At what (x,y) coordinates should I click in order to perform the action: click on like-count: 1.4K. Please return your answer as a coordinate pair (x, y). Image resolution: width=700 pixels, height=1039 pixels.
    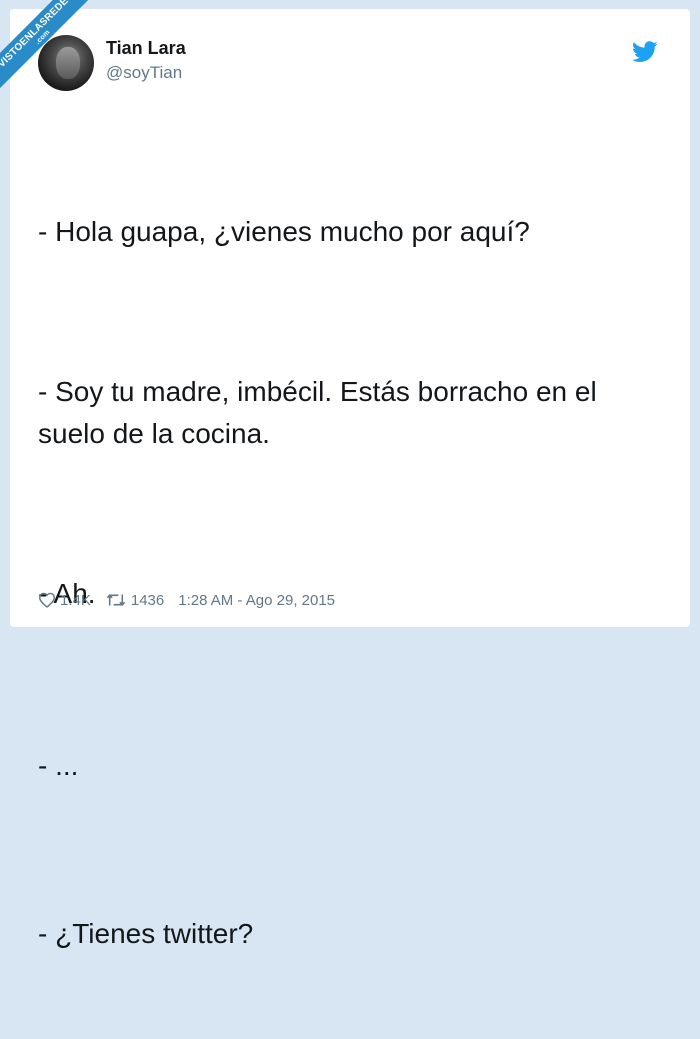
    Looking at the image, I should click on (75, 600).